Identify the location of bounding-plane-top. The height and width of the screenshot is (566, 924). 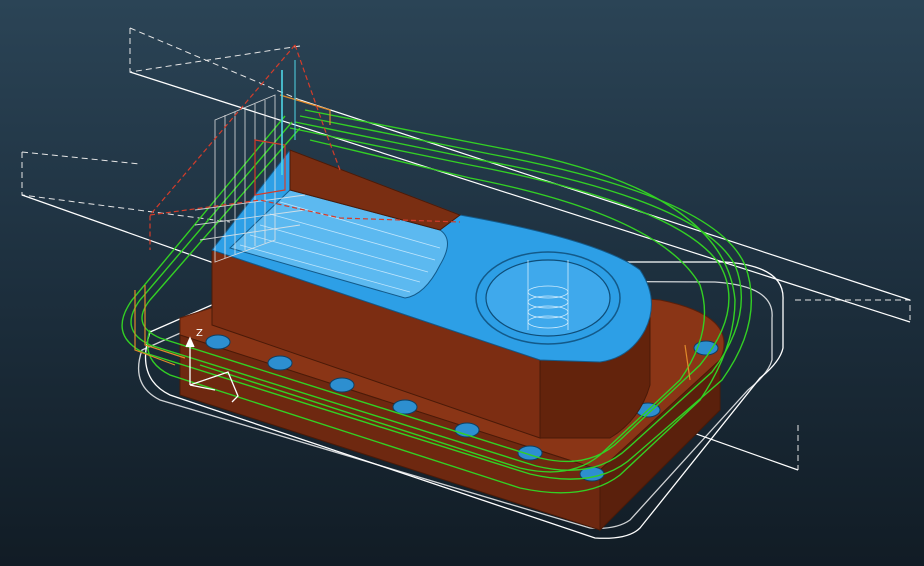
(215, 64).